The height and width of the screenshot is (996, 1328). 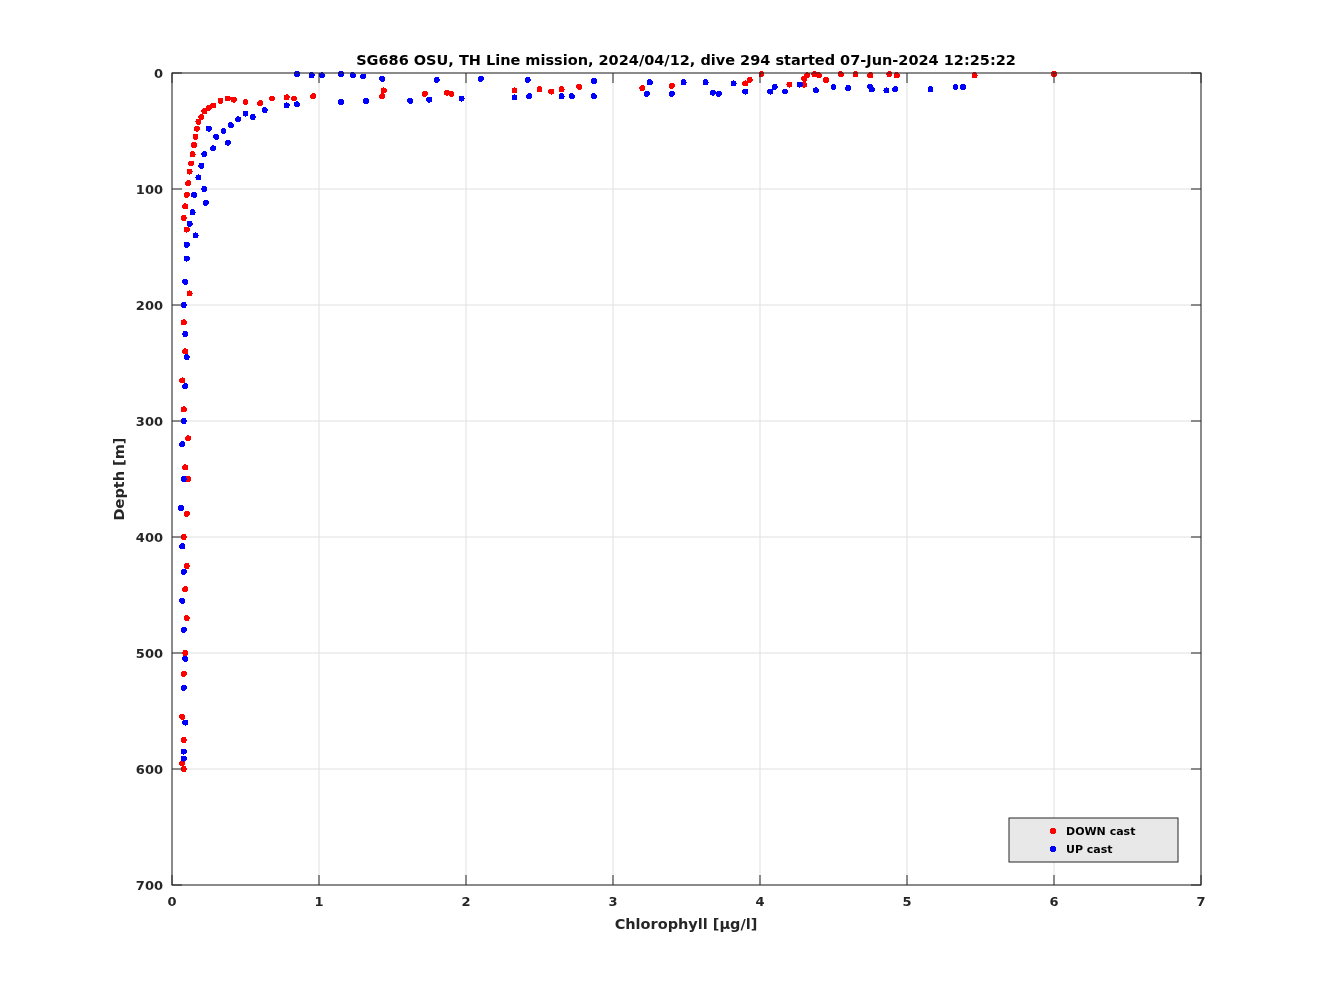 What do you see at coordinates (686, 924) in the screenshot?
I see `x-axis-label: Chlorophyll [μg/l]` at bounding box center [686, 924].